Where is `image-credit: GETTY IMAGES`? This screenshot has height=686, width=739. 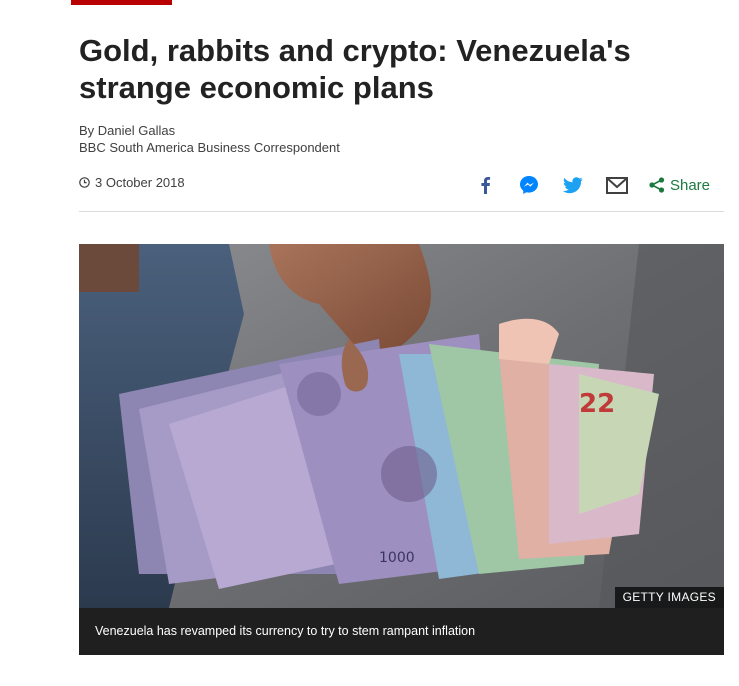 image-credit: GETTY IMAGES is located at coordinates (669, 597).